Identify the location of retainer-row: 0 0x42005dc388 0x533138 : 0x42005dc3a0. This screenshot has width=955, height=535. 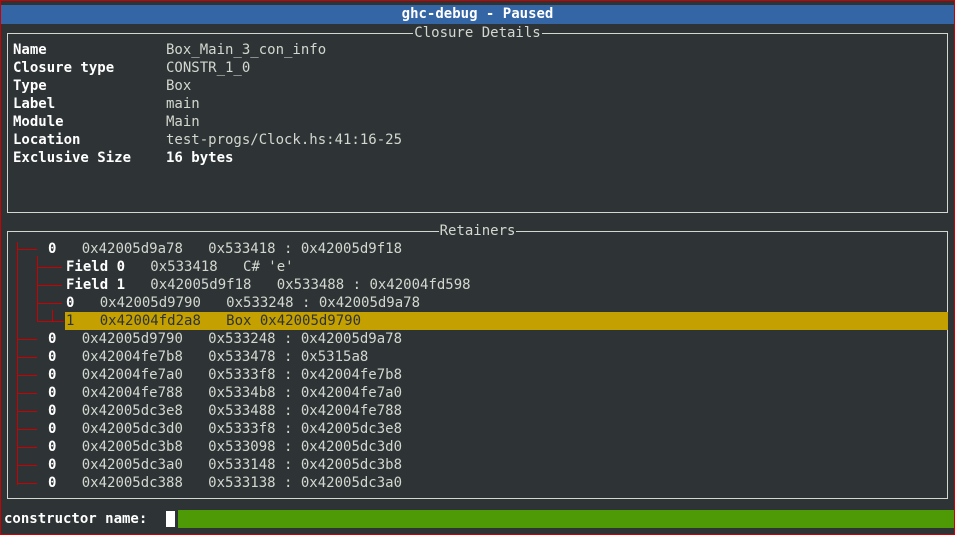
(478, 483).